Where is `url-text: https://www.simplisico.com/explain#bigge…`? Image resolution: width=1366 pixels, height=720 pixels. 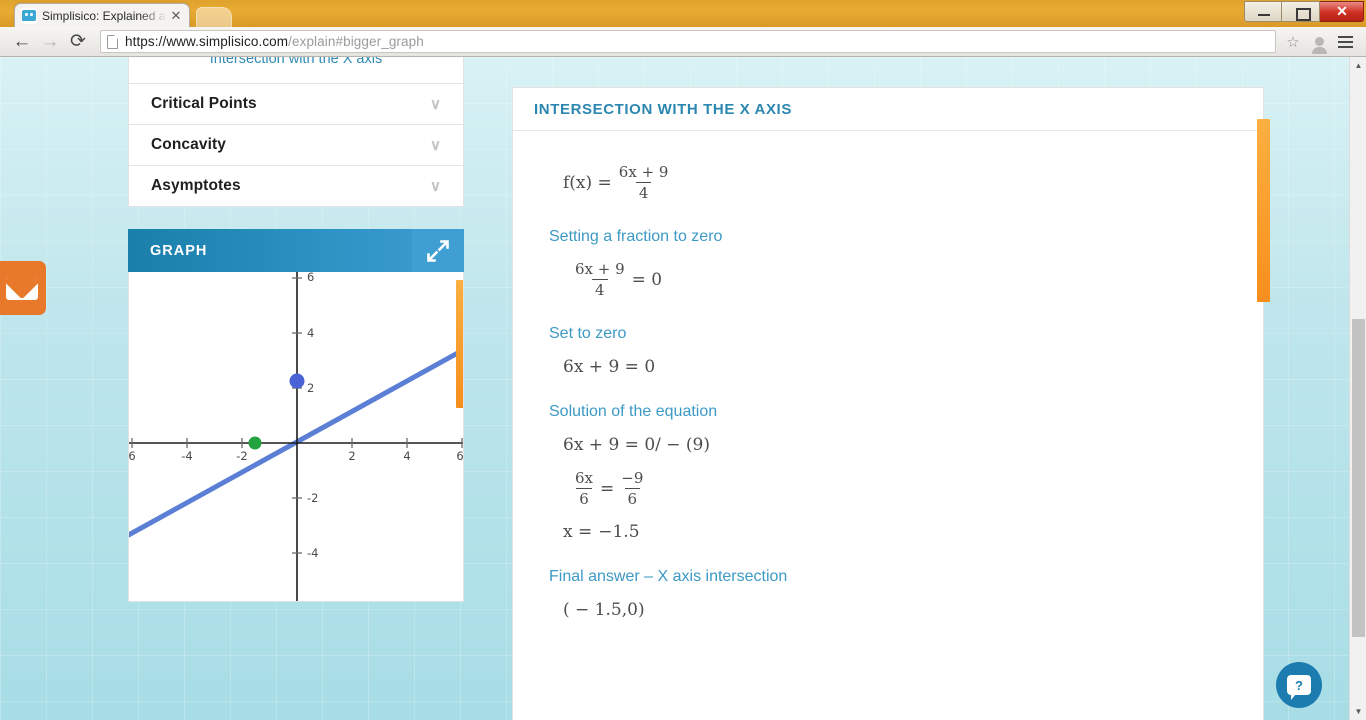
url-text: https://www.simplisico.com/explain#bigge… is located at coordinates (274, 41).